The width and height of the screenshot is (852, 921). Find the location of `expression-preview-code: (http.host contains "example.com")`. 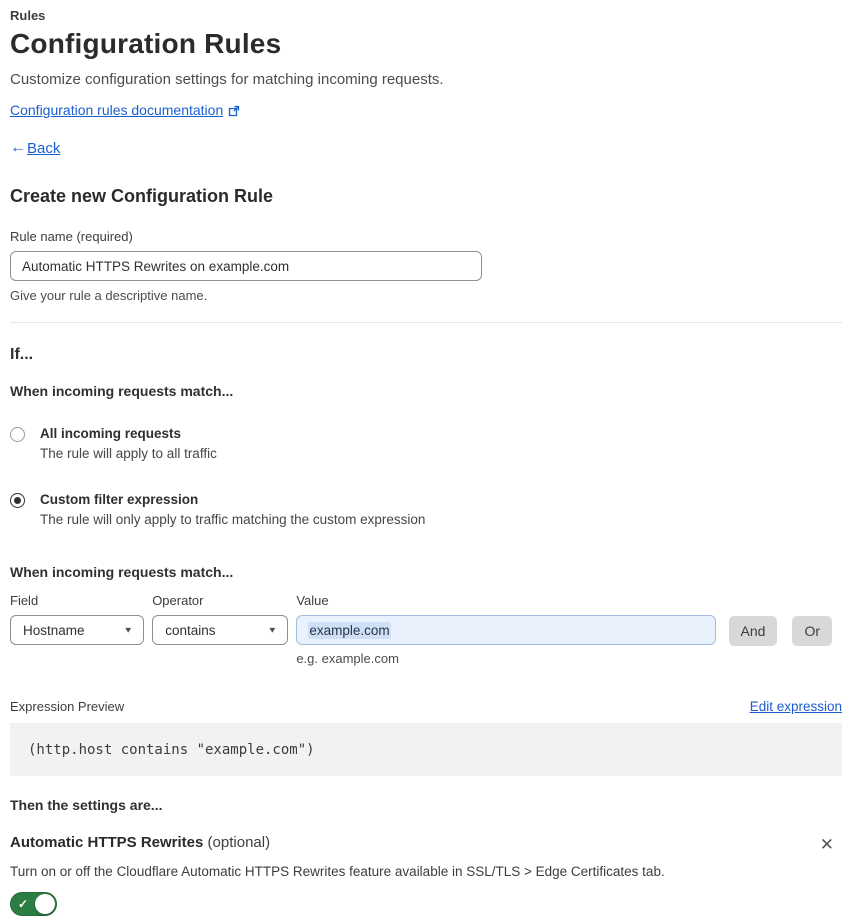

expression-preview-code: (http.host contains "example.com") is located at coordinates (426, 749).